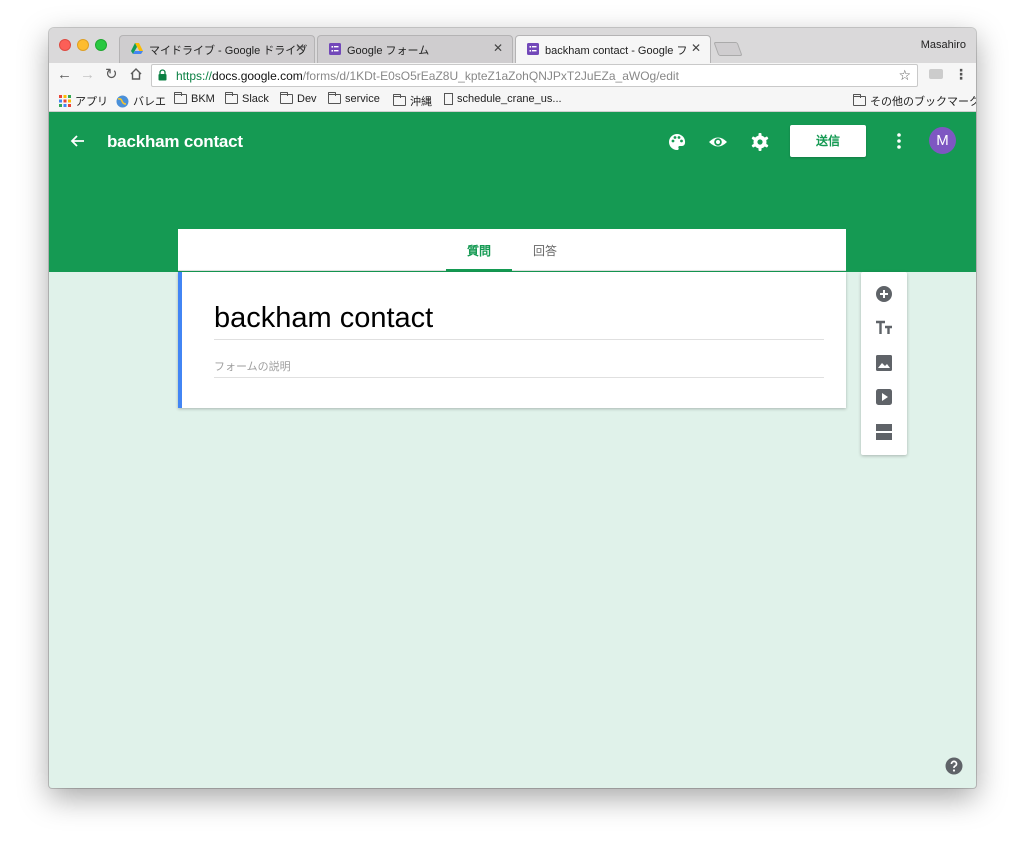 This screenshot has width=1024, height=858. What do you see at coordinates (194, 76) in the screenshot?
I see `url-scheme: https://` at bounding box center [194, 76].